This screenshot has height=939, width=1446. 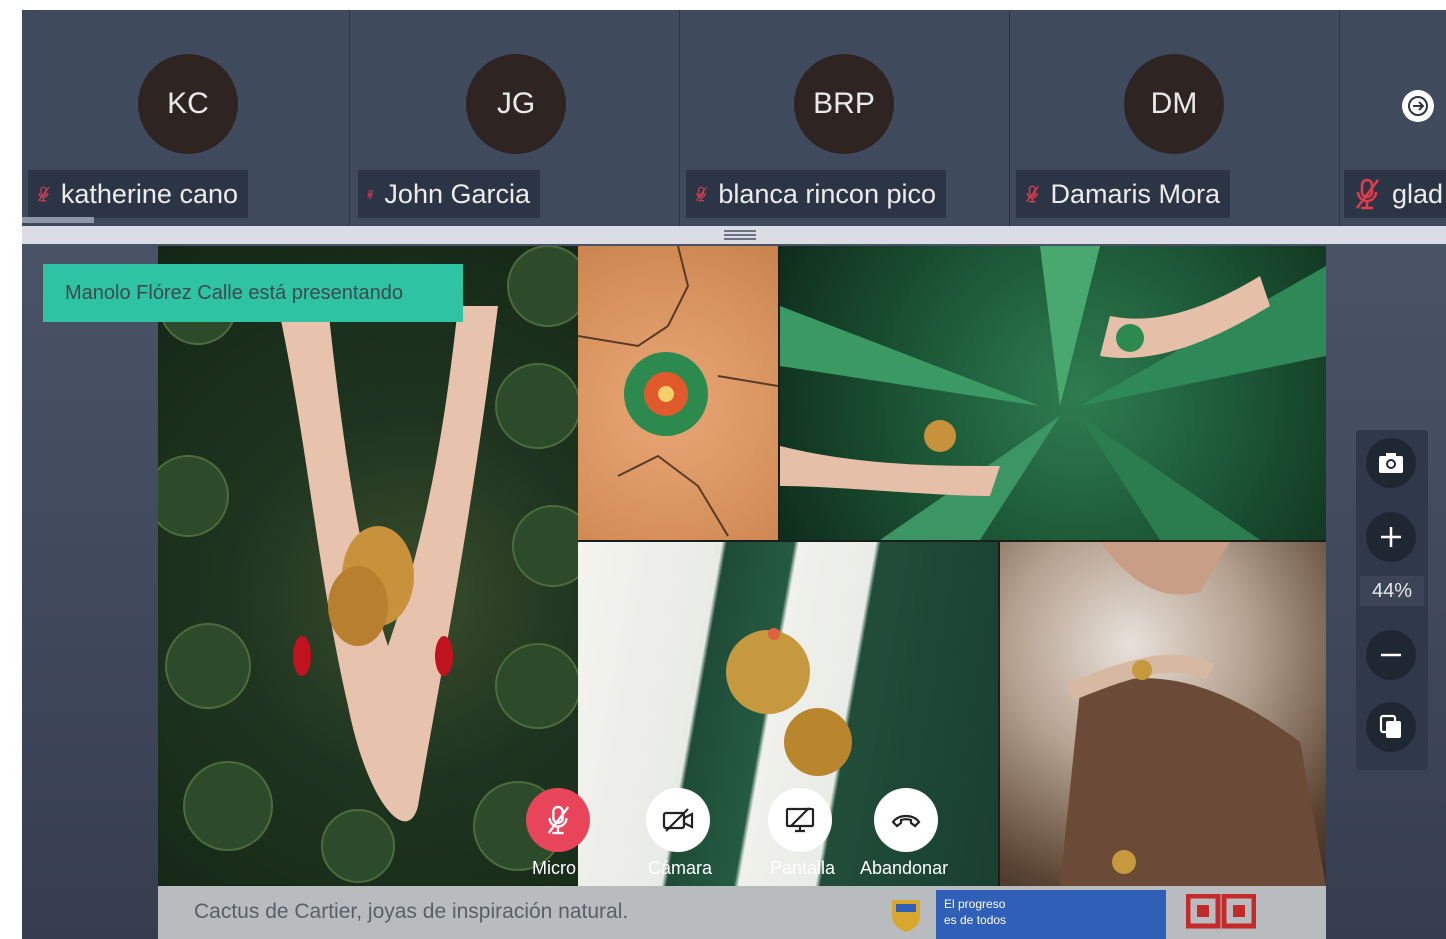 I want to click on slide-photo-agave-hands, so click(x=1053, y=393).